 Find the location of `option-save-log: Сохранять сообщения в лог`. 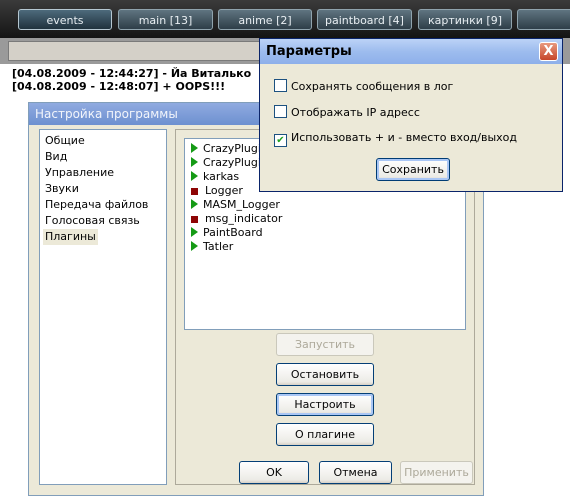

option-save-log: Сохранять сообщения в лог is located at coordinates (363, 86).